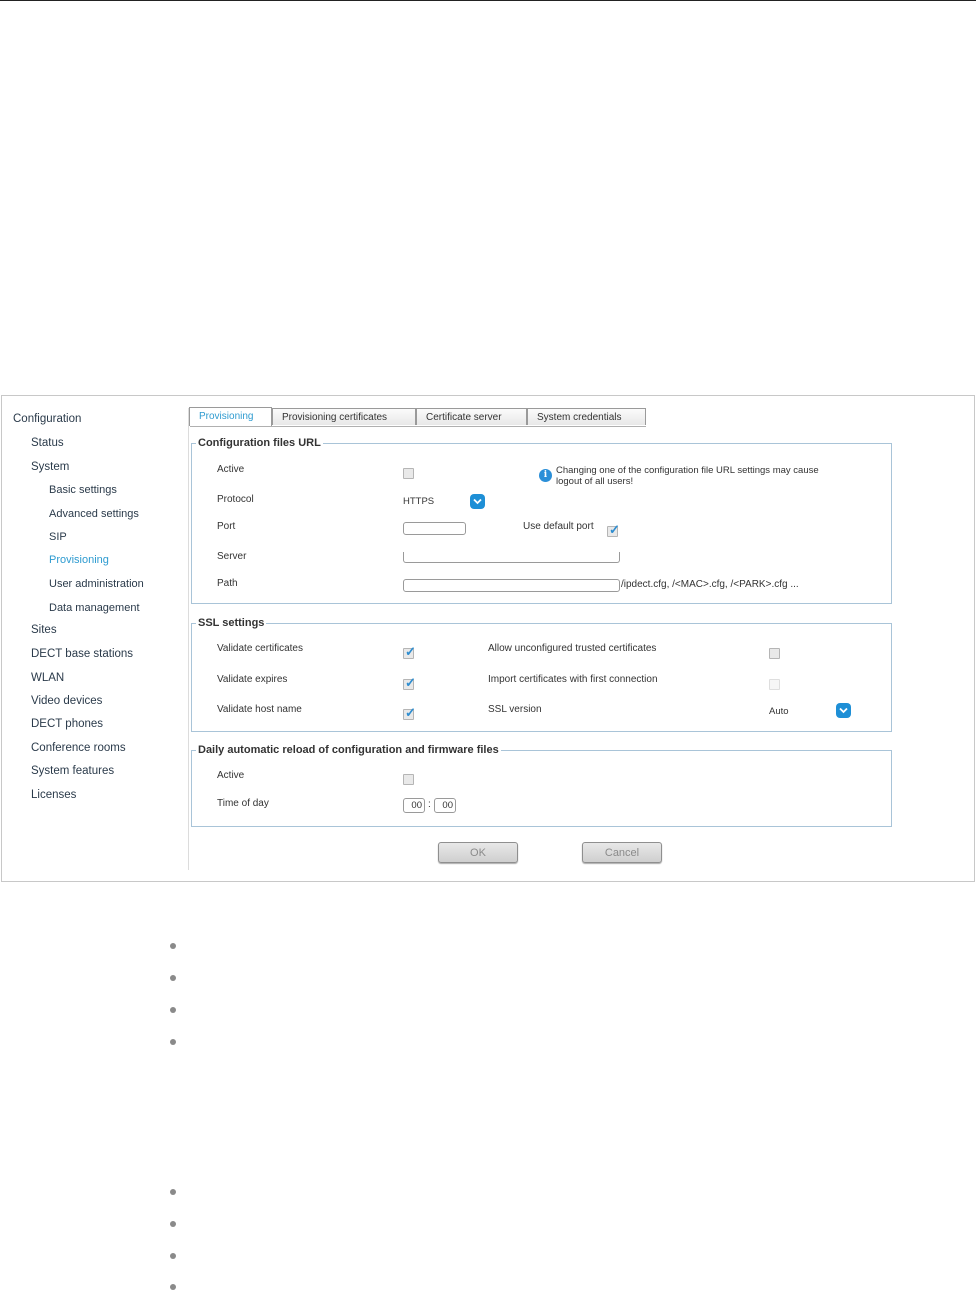  I want to click on validate-expires-checkbox: ✓, so click(409, 683).